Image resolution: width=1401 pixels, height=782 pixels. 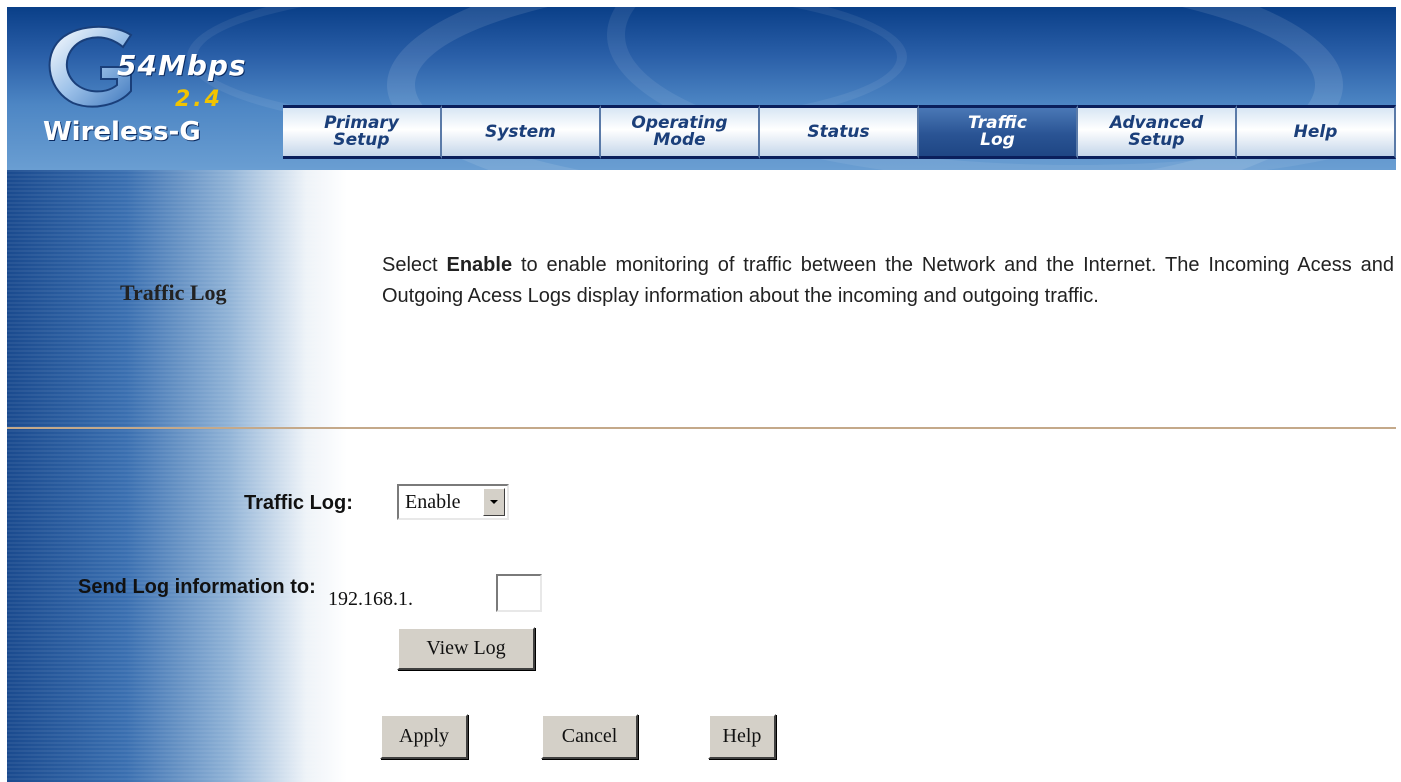 What do you see at coordinates (149, 85) in the screenshot?
I see `brand-logo: 54Mbps 2.4 Wireless-G` at bounding box center [149, 85].